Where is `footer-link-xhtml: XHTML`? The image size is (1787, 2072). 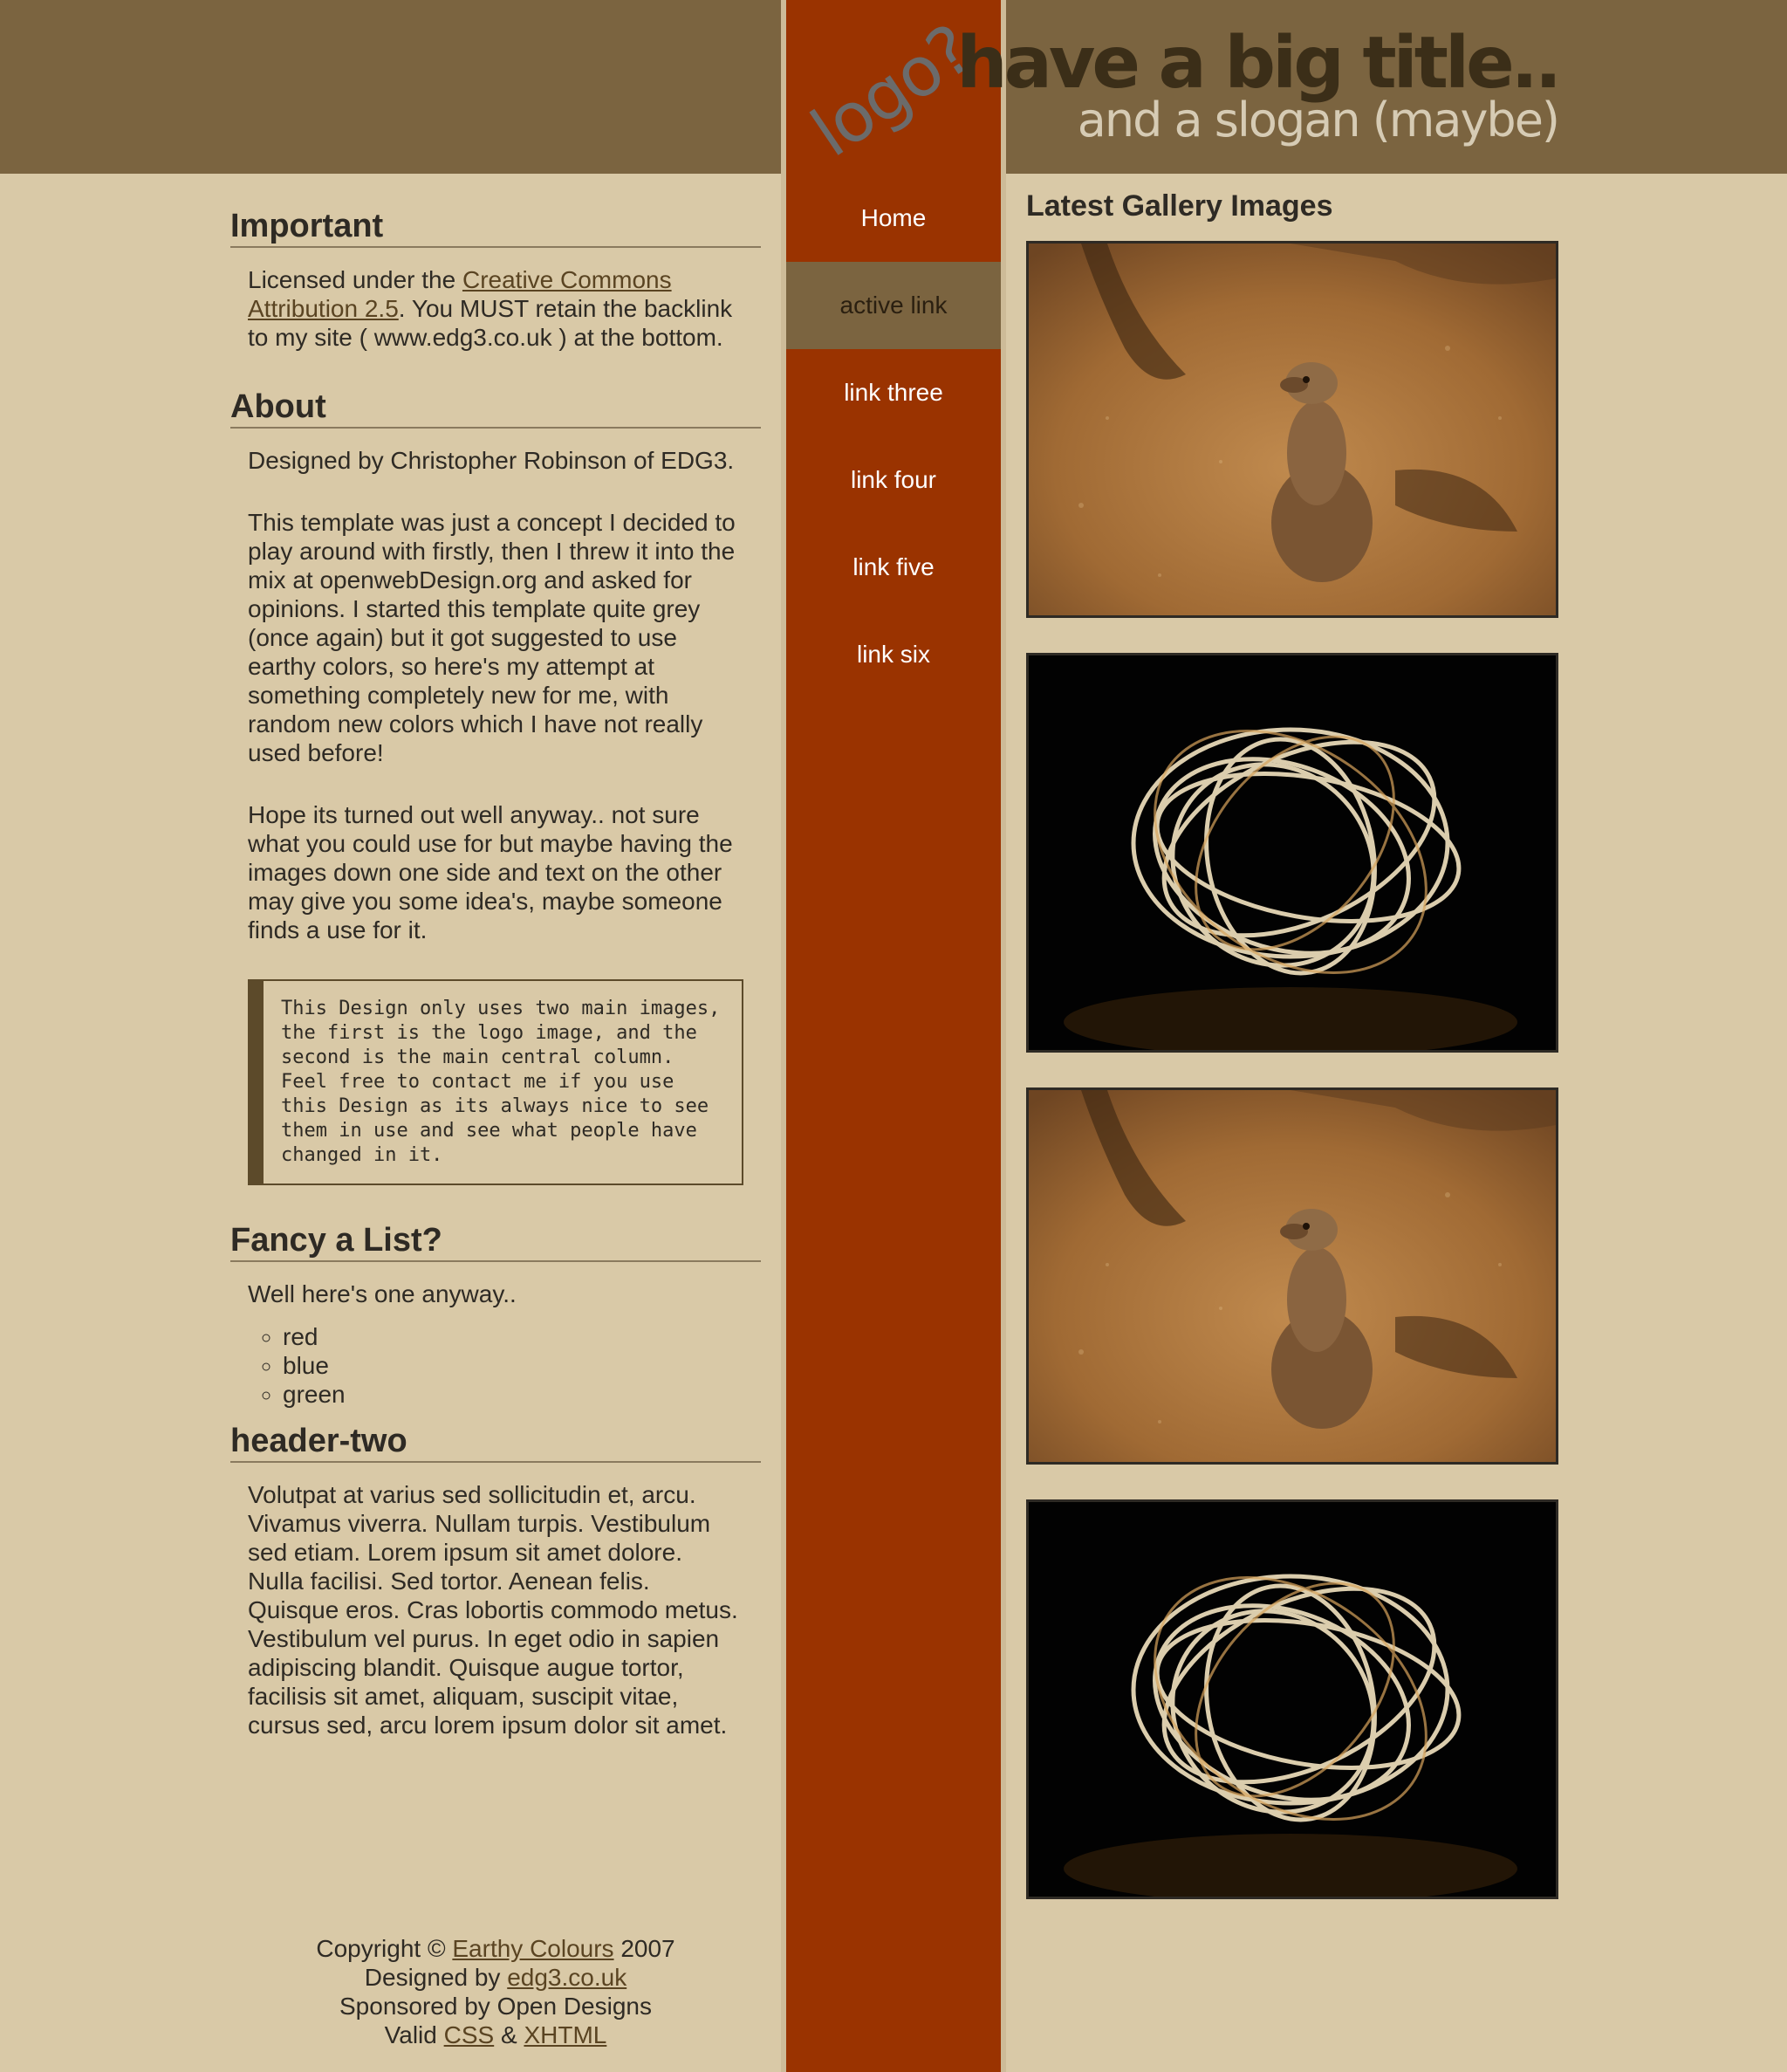
footer-link-xhtml: XHTML is located at coordinates (565, 2034).